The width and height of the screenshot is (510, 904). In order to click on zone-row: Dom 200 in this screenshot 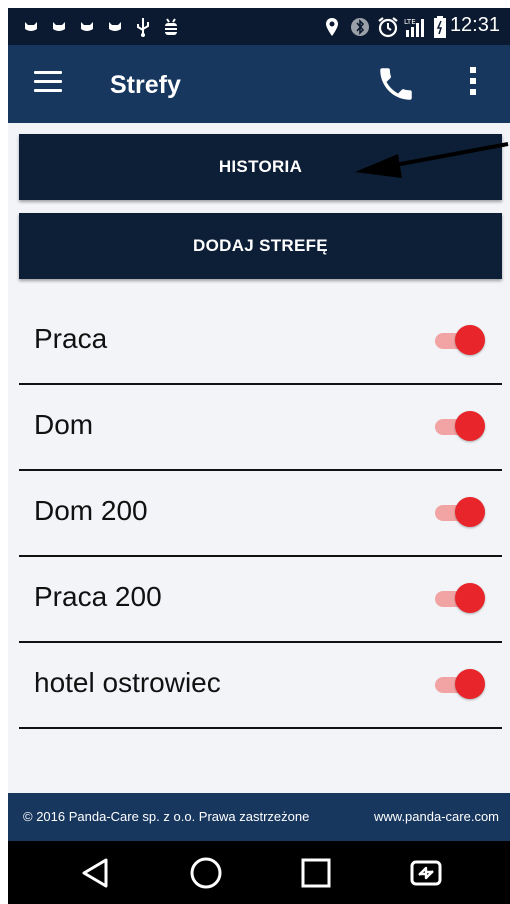, I will do `click(260, 513)`.